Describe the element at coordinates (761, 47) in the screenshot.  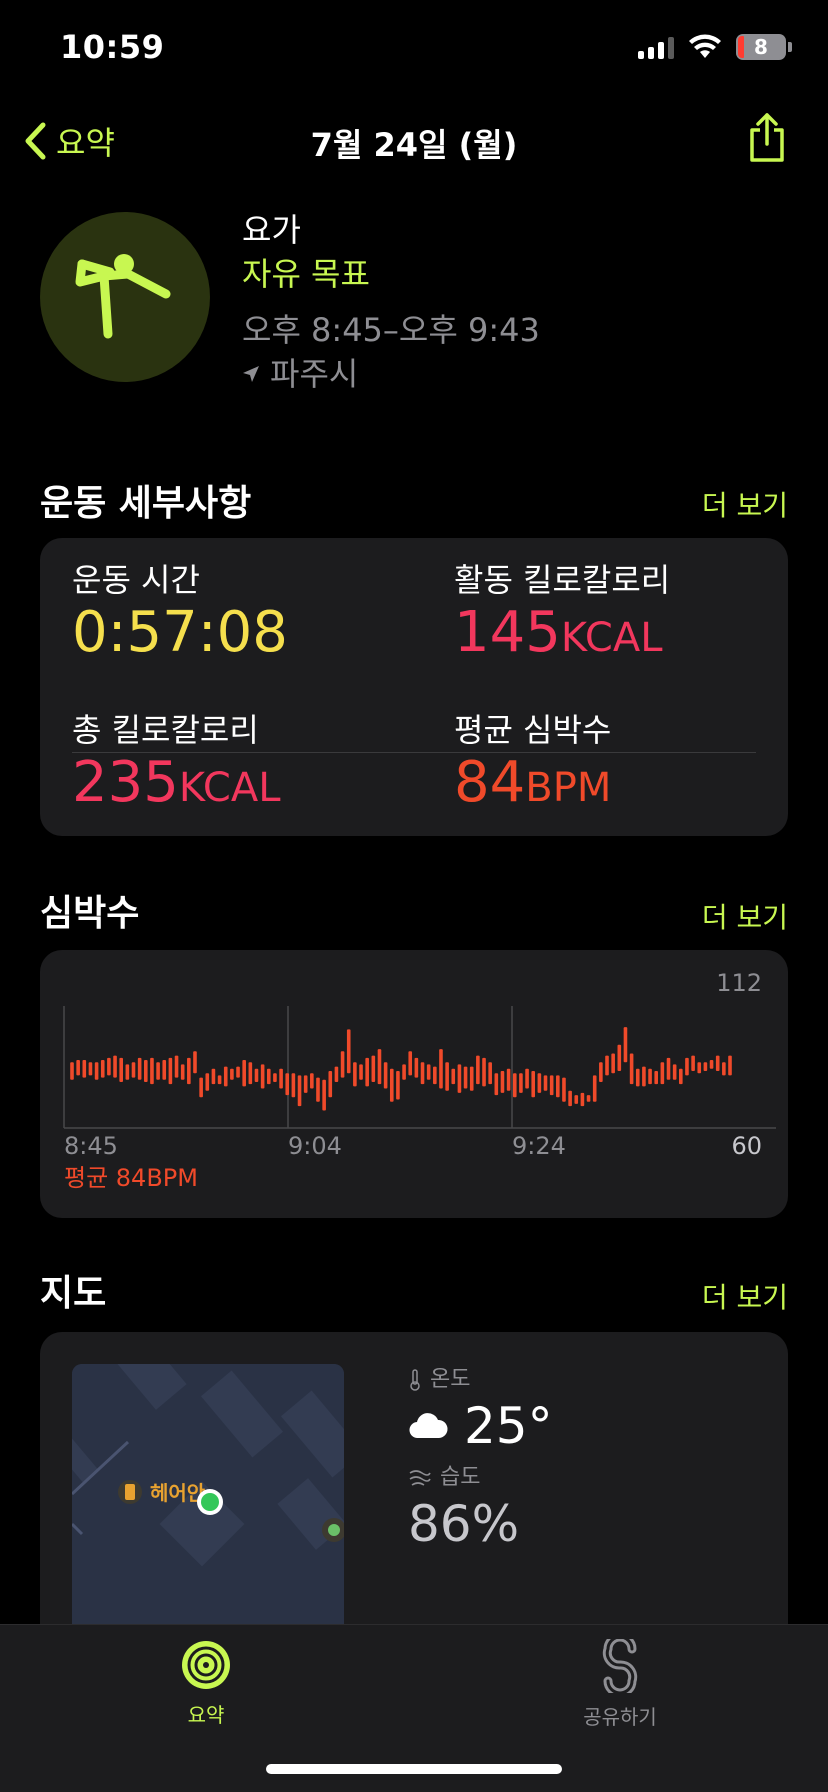
I see `battery-level: 8` at that location.